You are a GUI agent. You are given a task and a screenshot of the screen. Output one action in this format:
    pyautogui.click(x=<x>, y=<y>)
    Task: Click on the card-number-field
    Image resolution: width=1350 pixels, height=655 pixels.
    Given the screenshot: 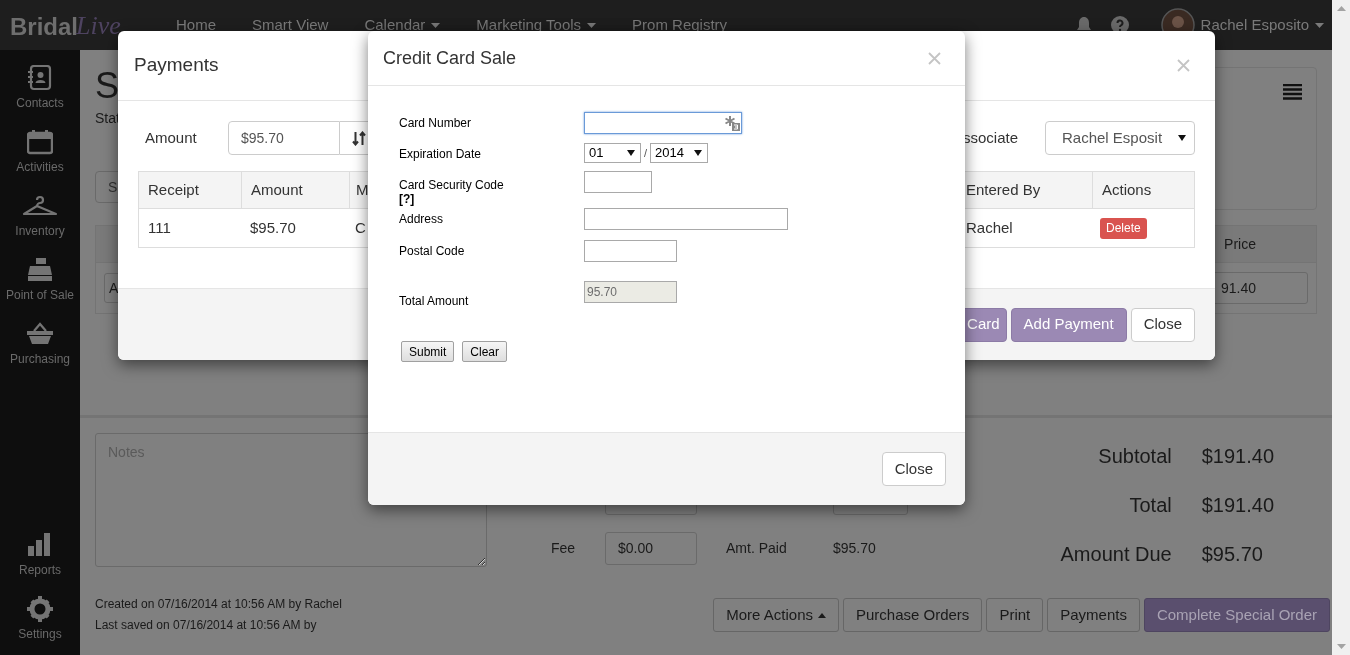 What is the action you would take?
    pyautogui.click(x=663, y=123)
    